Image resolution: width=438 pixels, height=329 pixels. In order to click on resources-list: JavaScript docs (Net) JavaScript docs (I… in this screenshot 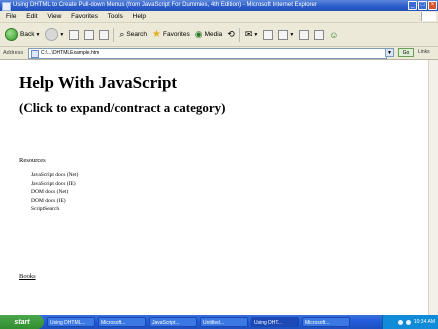, I will do `click(54, 192)`.